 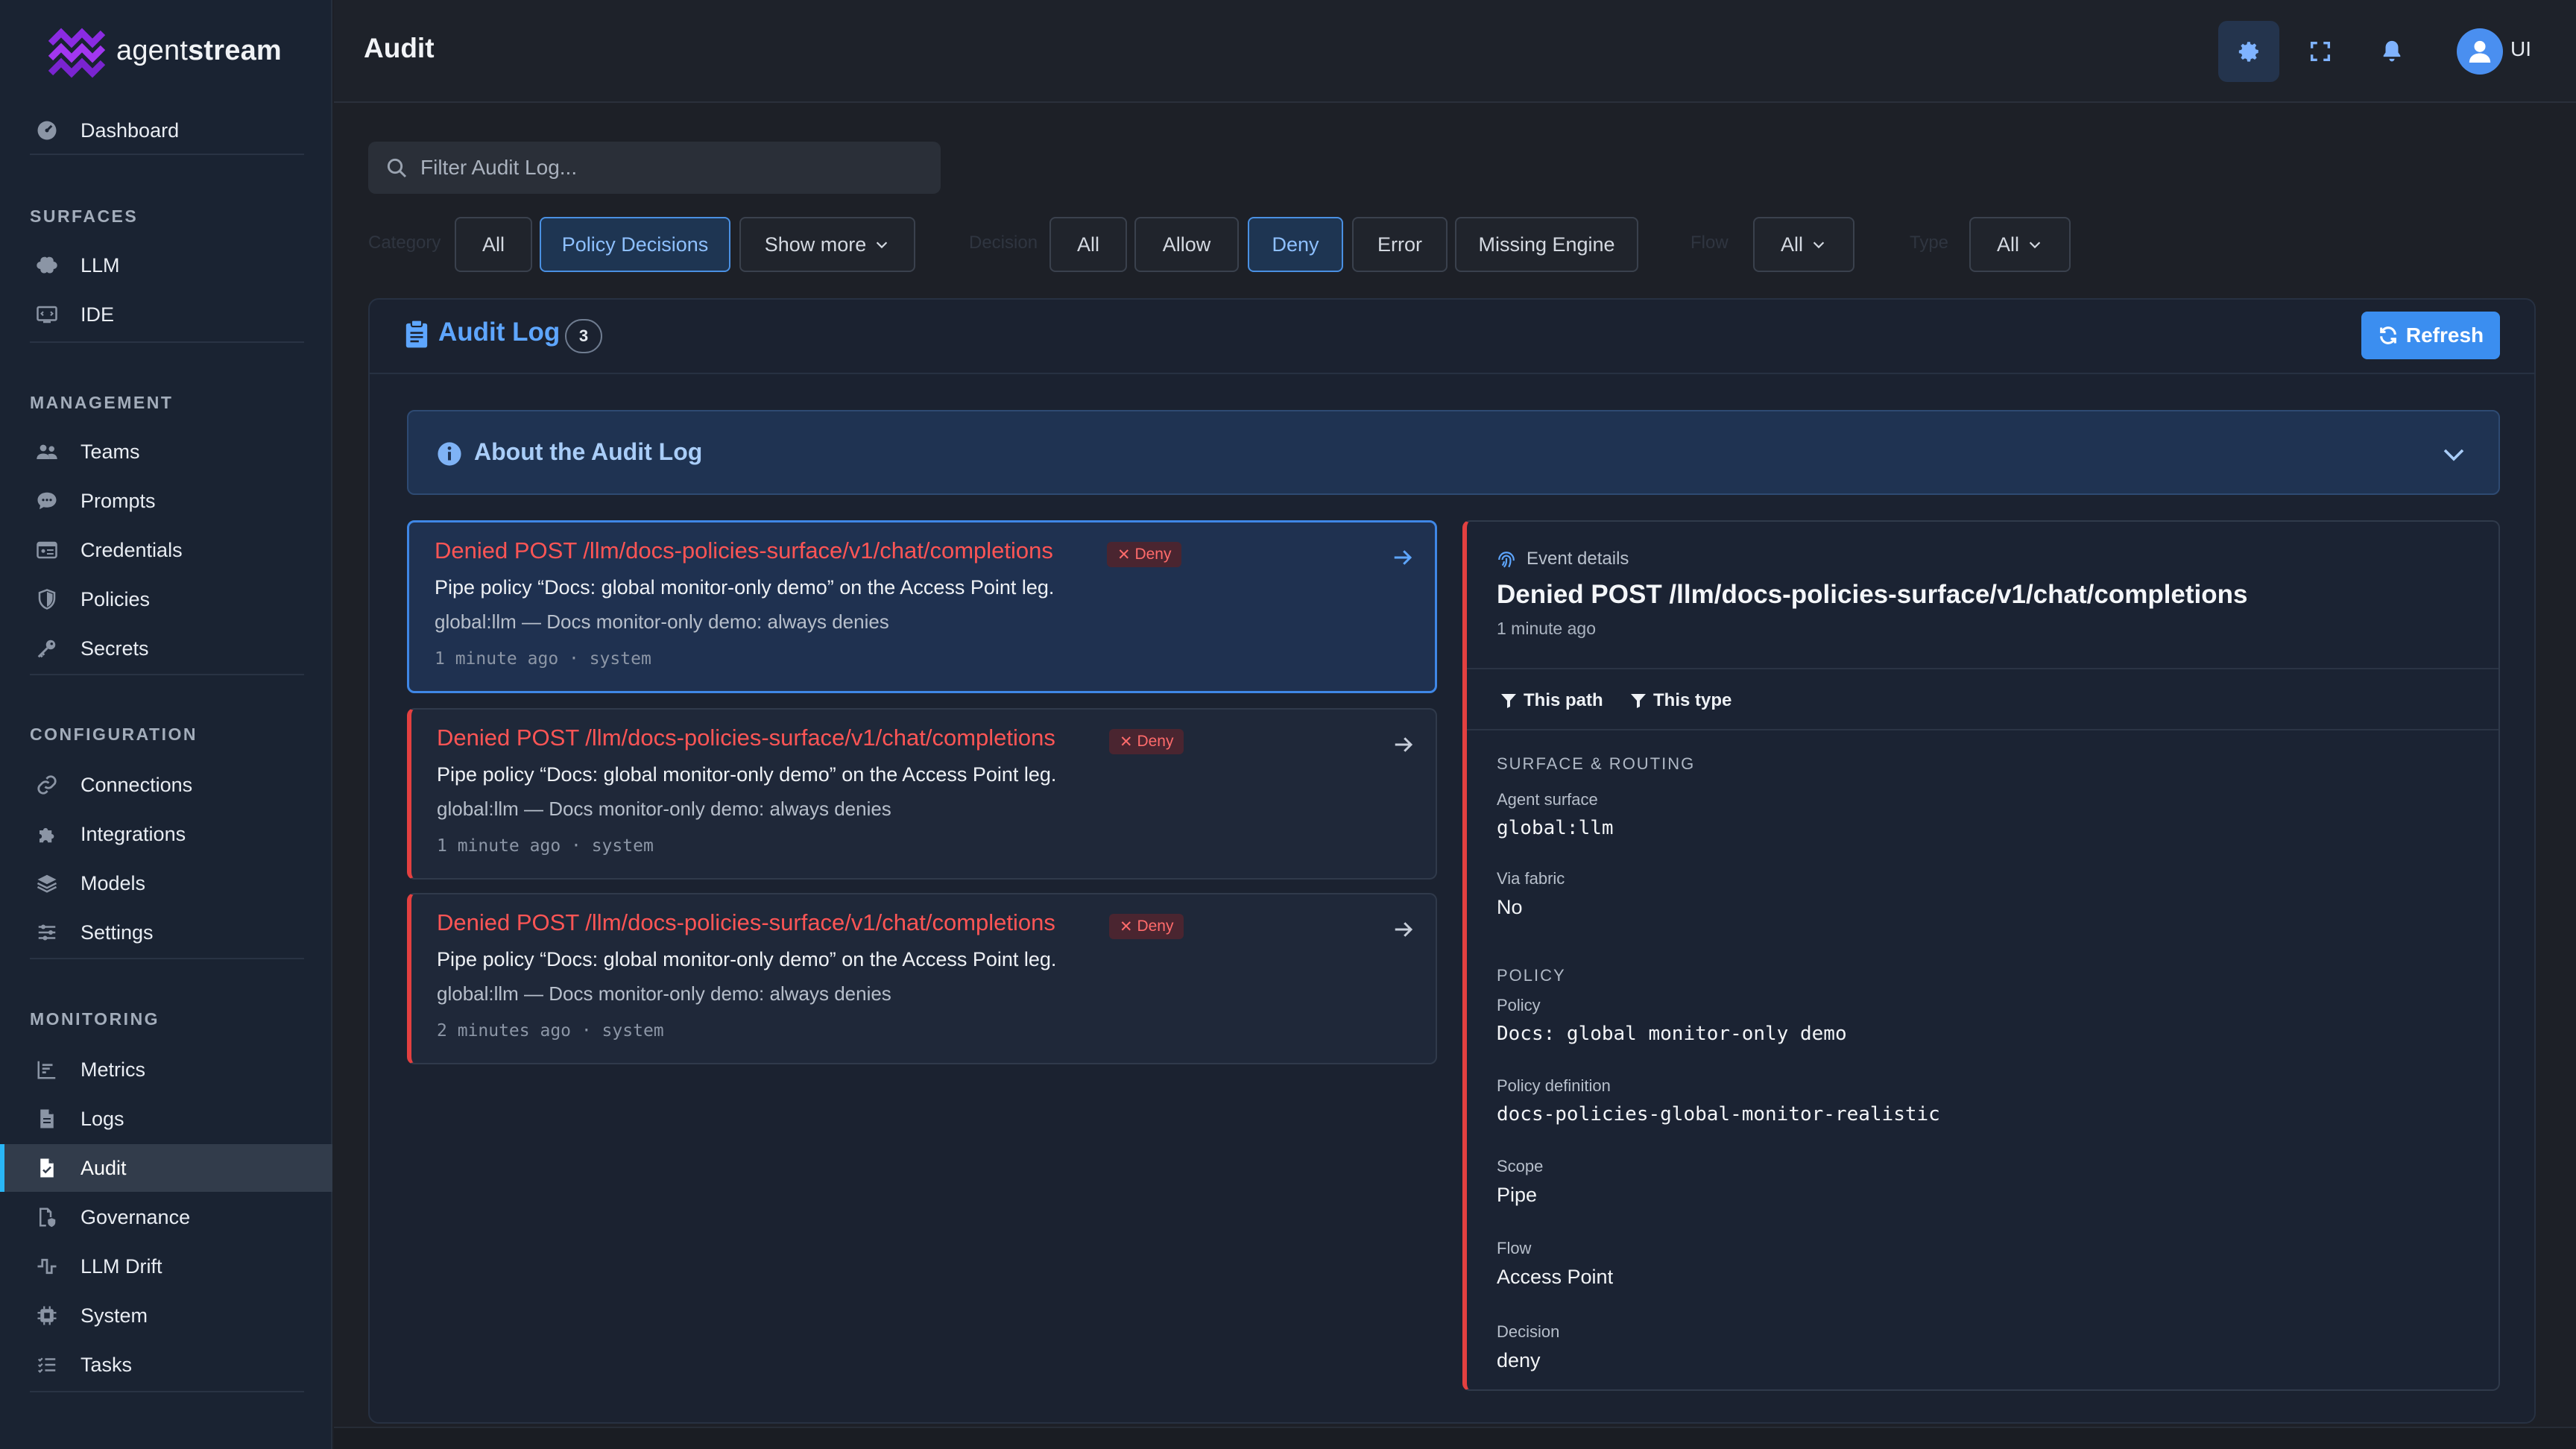 I want to click on policy-definition-label: Policy definition, so click(x=1554, y=1085).